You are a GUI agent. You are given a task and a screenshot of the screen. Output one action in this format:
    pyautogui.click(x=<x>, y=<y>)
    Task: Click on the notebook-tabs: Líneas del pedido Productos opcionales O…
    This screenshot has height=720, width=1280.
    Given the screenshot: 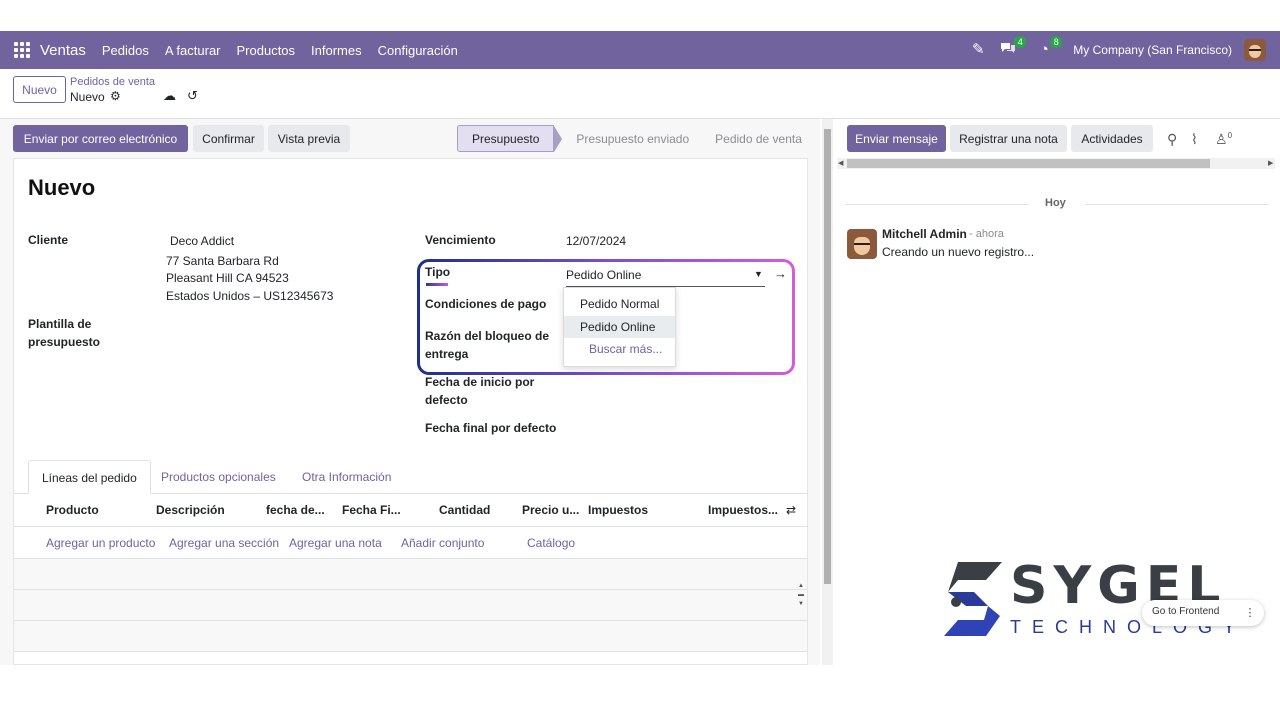 What is the action you would take?
    pyautogui.click(x=410, y=477)
    